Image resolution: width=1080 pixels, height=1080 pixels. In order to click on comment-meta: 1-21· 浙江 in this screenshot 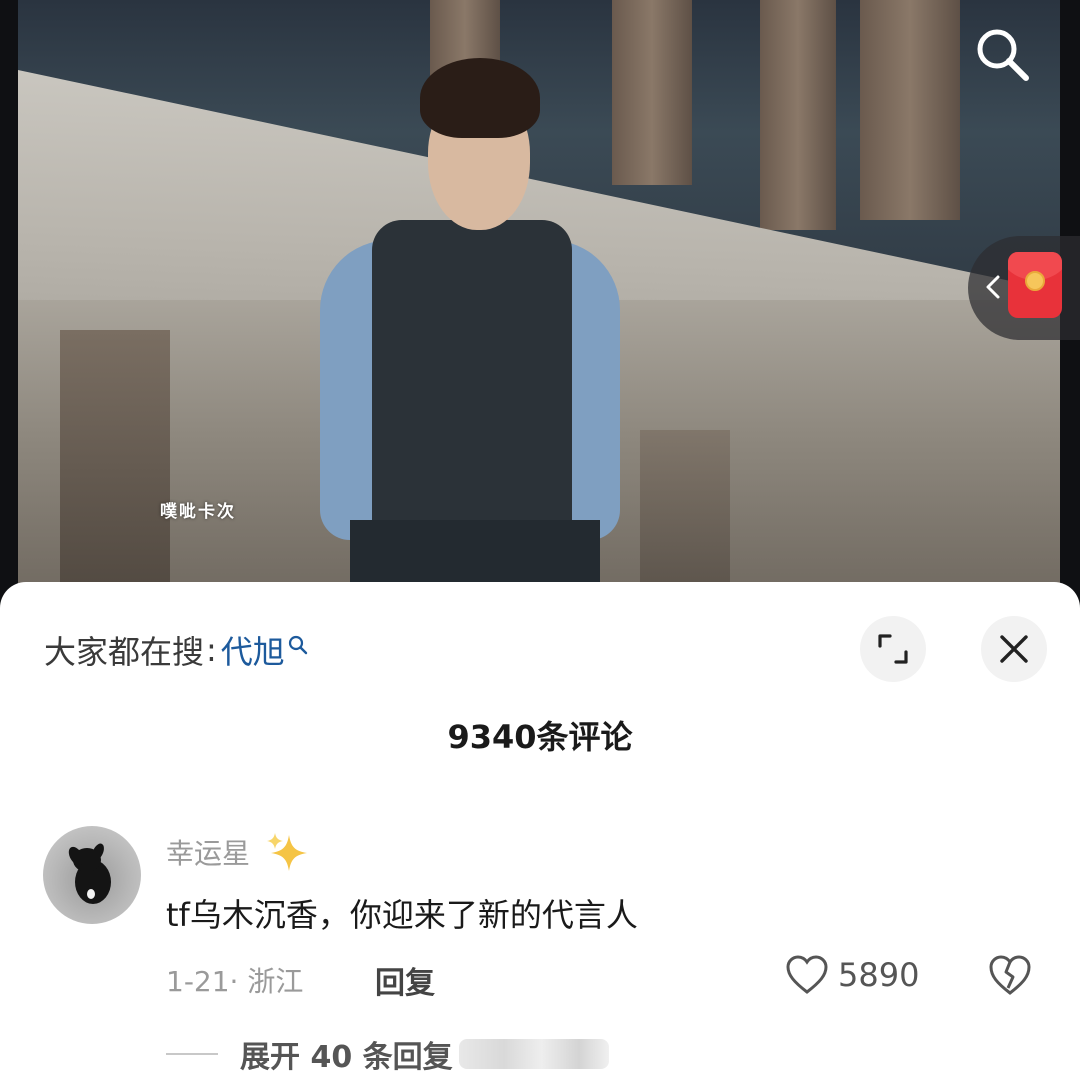, I will do `click(235, 981)`.